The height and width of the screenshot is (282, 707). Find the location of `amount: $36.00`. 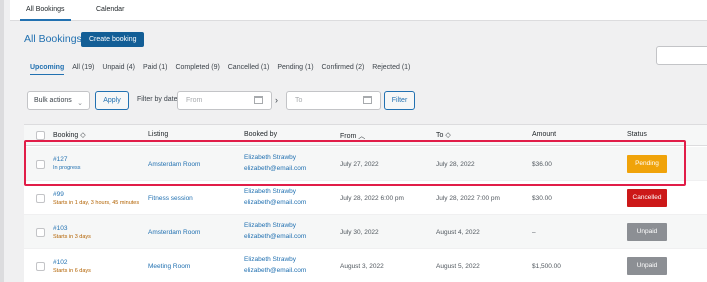

amount: $36.00 is located at coordinates (542, 164).